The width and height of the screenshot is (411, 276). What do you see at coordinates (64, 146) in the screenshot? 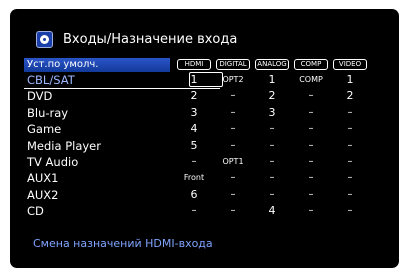
I see `input-source-4: Media Player` at bounding box center [64, 146].